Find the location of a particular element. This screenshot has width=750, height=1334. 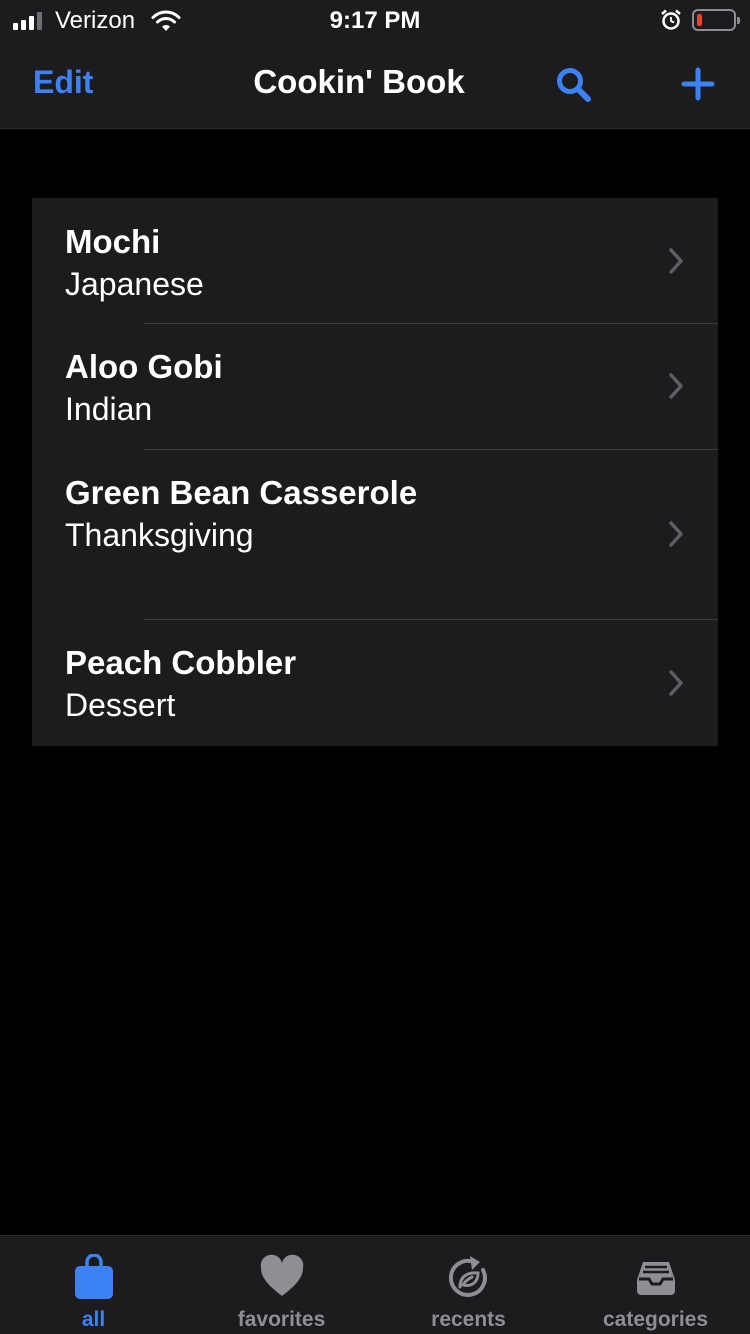

tab-bar: all favorites recents categories is located at coordinates (375, 1284).